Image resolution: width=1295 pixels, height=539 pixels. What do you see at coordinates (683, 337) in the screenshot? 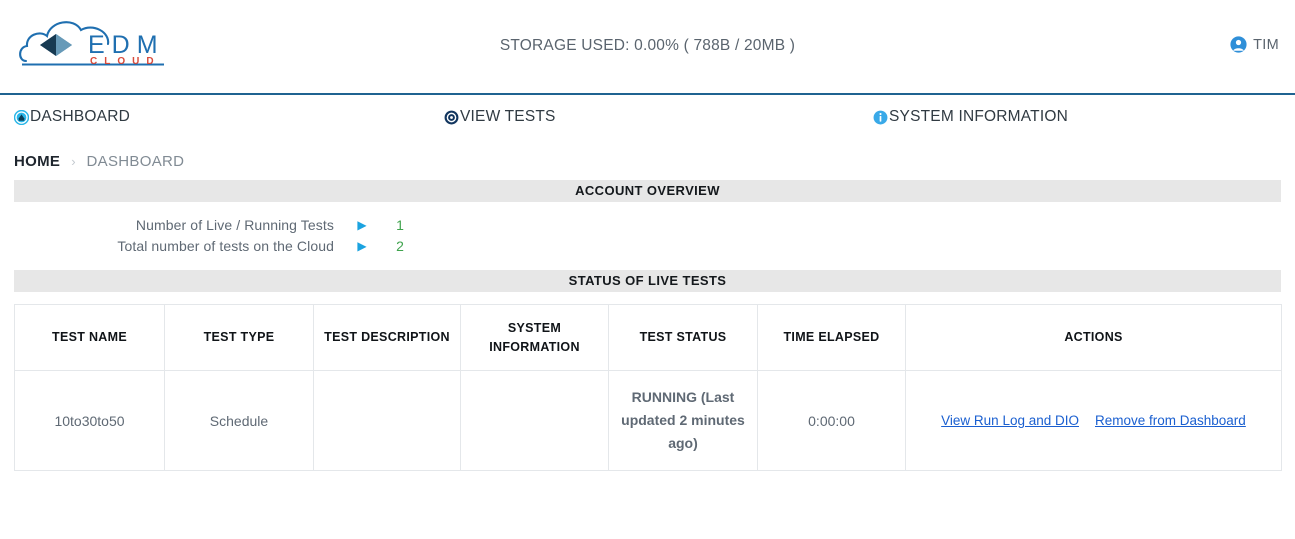
I see `column-header-test-status: TEST STATUS` at bounding box center [683, 337].